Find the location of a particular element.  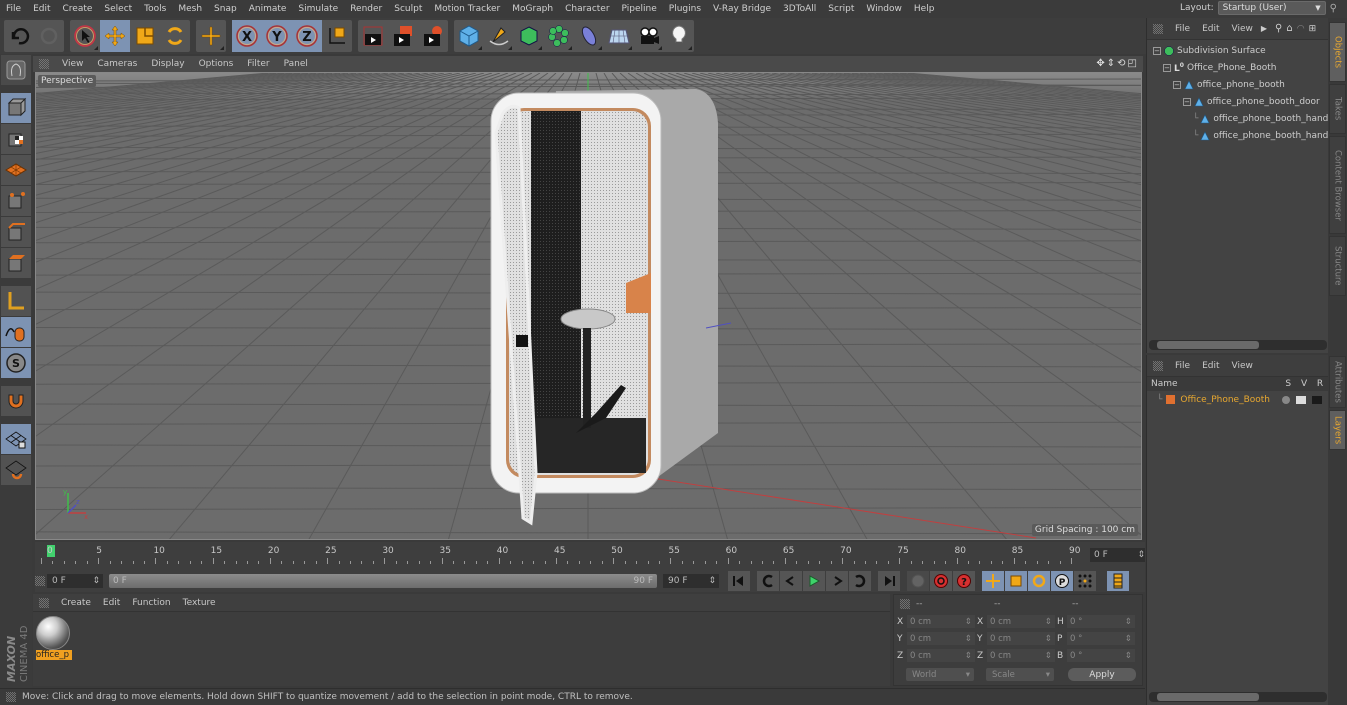

object-tree-item: − office_phone_booth is located at coordinates (1237, 84).